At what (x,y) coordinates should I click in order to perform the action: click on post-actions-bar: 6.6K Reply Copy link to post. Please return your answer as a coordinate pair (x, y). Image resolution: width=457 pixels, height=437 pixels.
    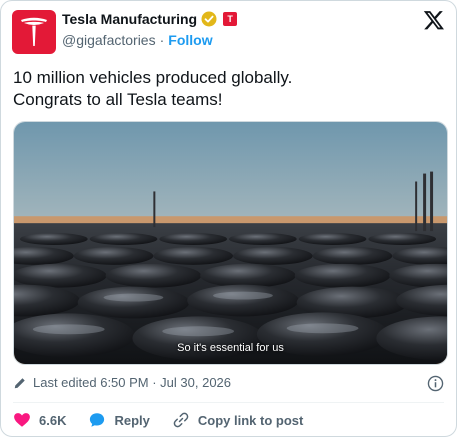
    Looking at the image, I should click on (169, 420).